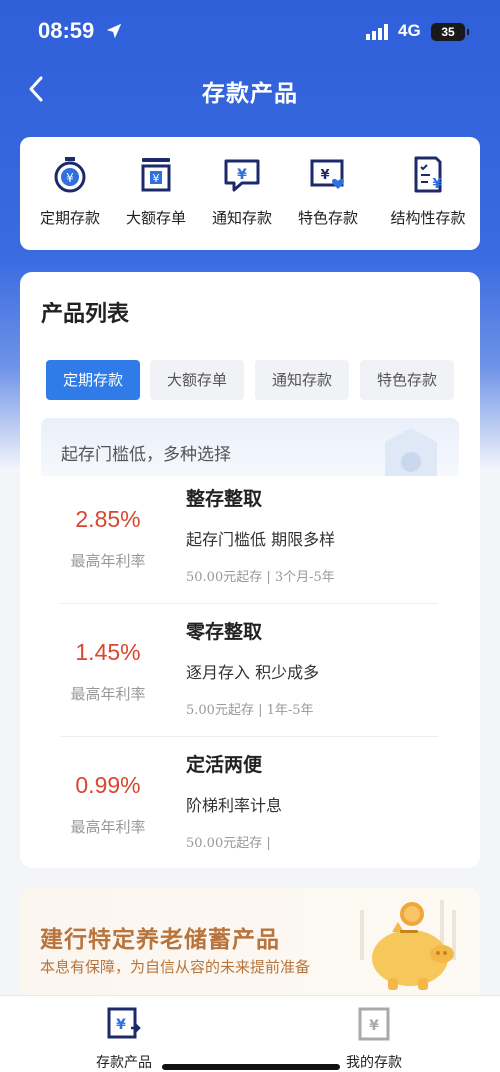 The height and width of the screenshot is (1072, 500). I want to click on category-label: 结构性存款, so click(428, 218).